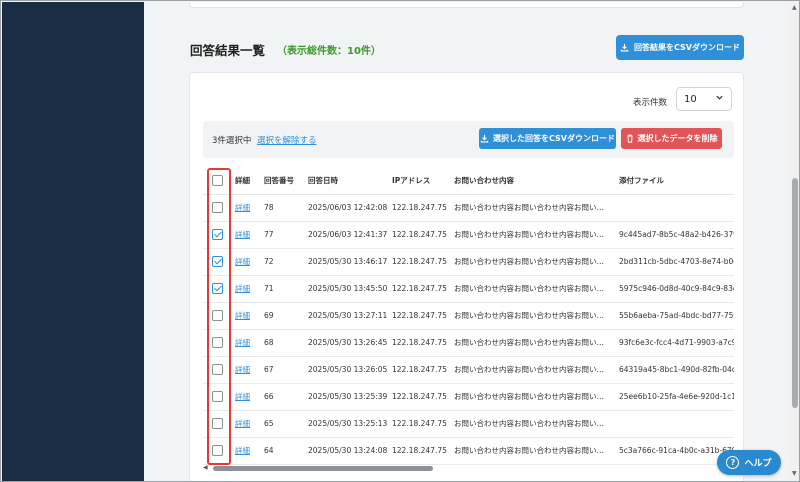 This screenshot has height=482, width=800. I want to click on cell-number: 65, so click(281, 424).